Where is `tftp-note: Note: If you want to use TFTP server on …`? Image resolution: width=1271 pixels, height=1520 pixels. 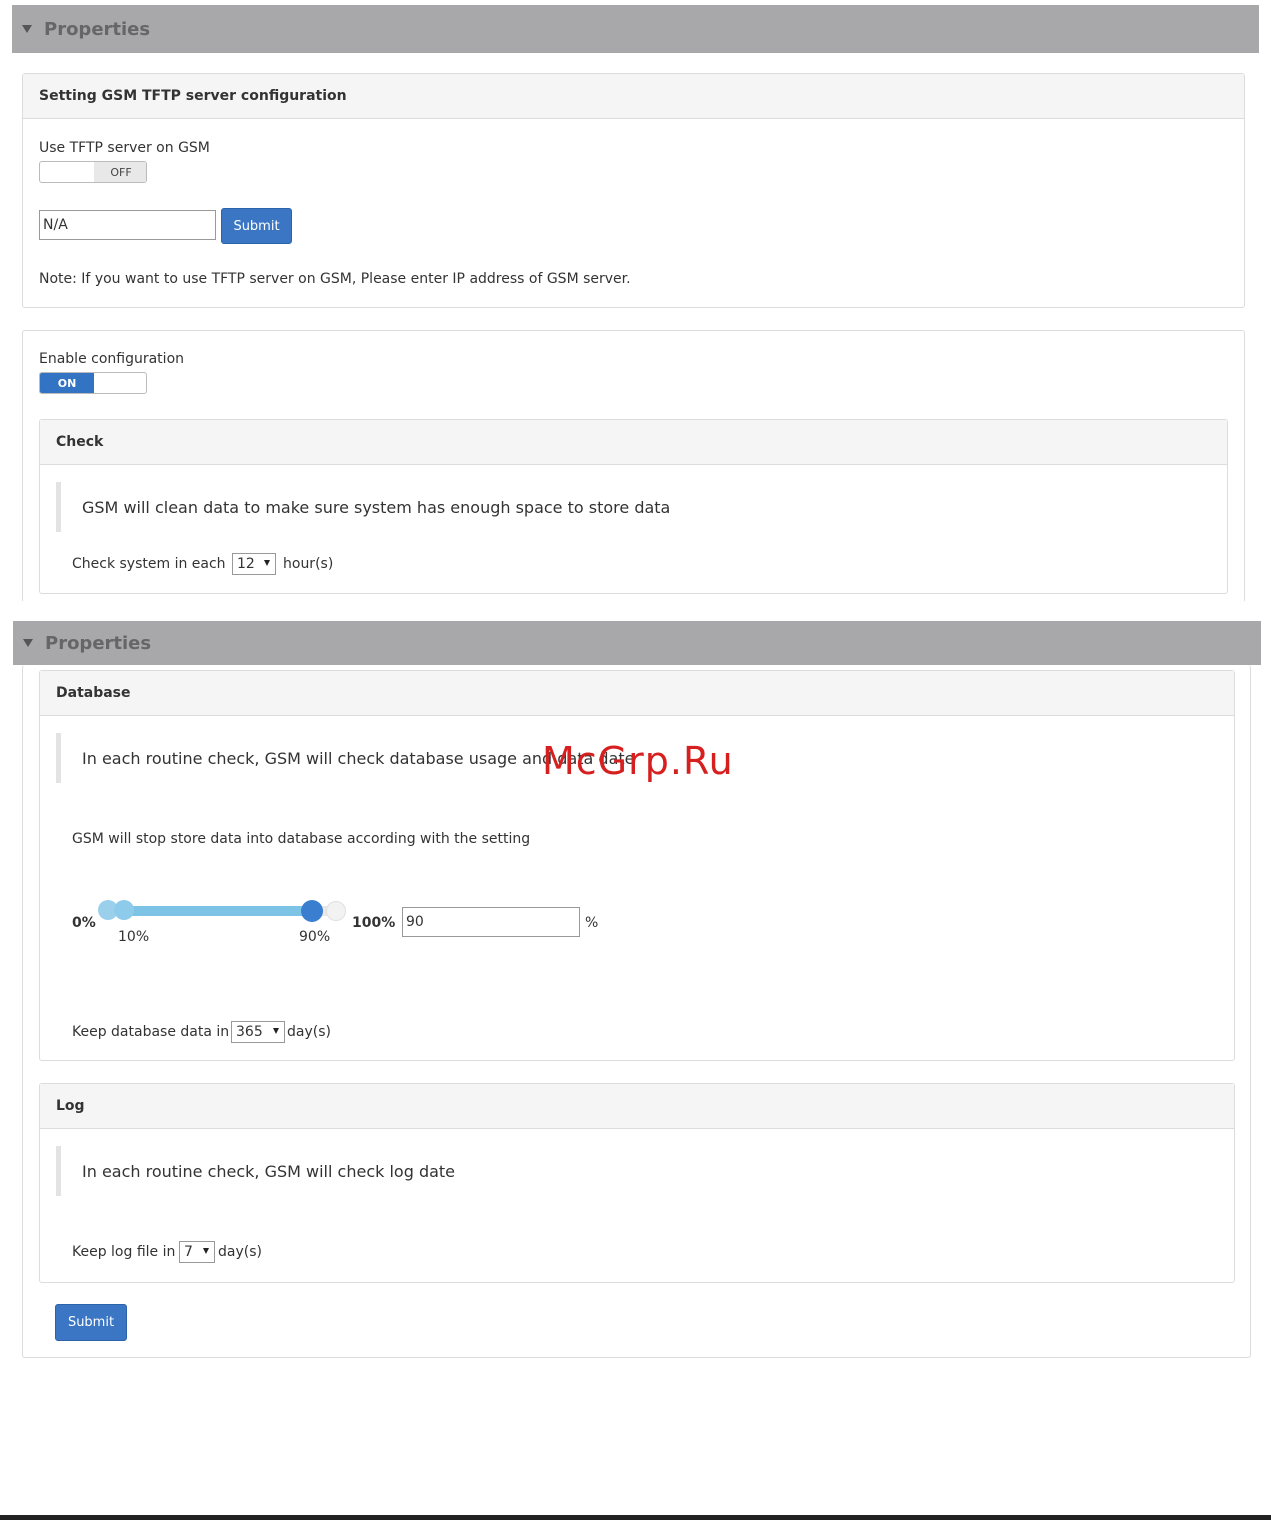
tftp-note: Note: If you want to use TFTP server on … is located at coordinates (335, 279).